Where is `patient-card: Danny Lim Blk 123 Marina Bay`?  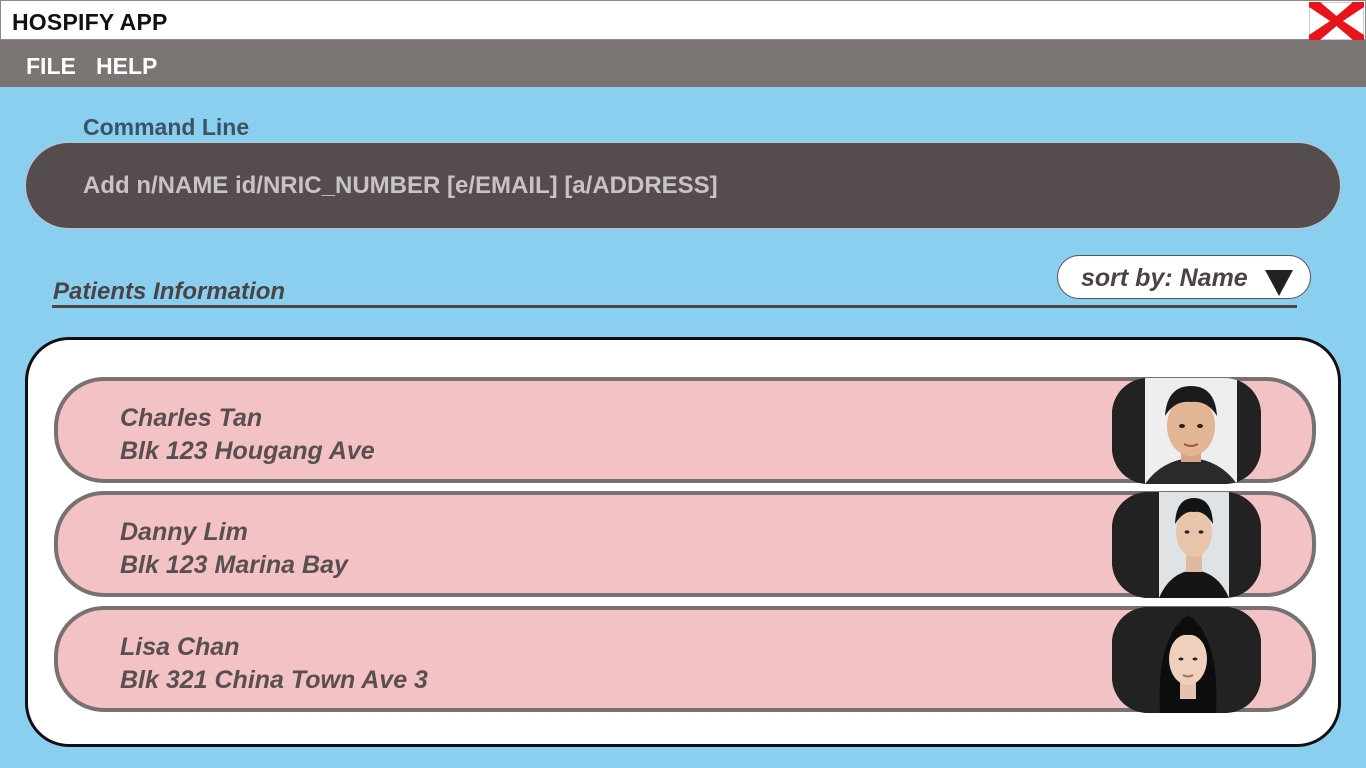 patient-card: Danny Lim Blk 123 Marina Bay is located at coordinates (685, 544).